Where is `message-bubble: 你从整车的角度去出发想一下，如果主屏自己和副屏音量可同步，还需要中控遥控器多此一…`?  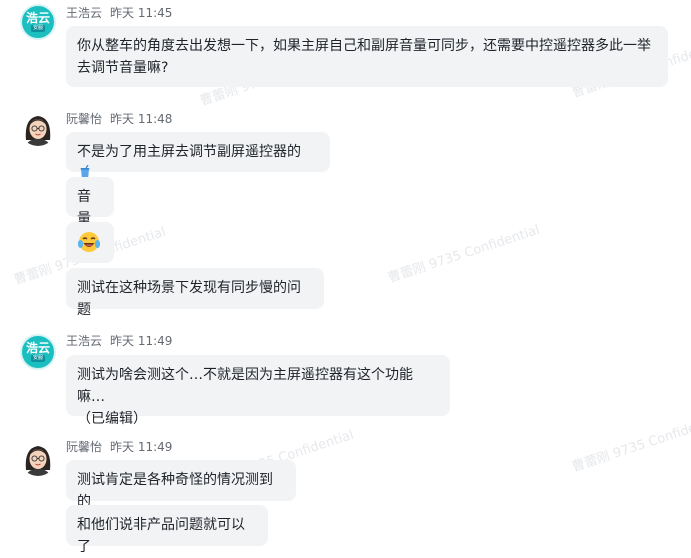
message-bubble: 你从整车的角度去出发想一下，如果主屏自己和副屏音量可同步，还需要中控遥控器多此一… is located at coordinates (367, 56).